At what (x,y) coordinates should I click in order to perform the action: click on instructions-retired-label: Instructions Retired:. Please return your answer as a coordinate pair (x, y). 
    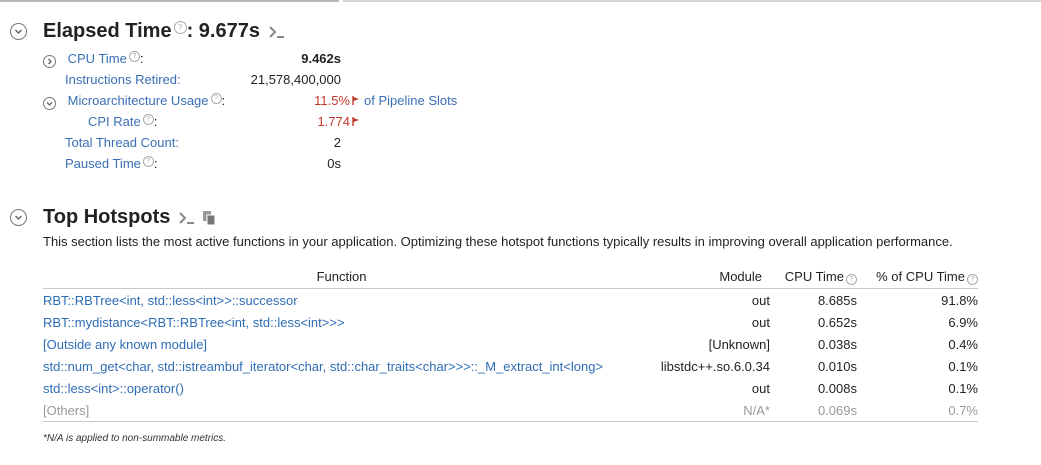
    Looking at the image, I should click on (123, 79).